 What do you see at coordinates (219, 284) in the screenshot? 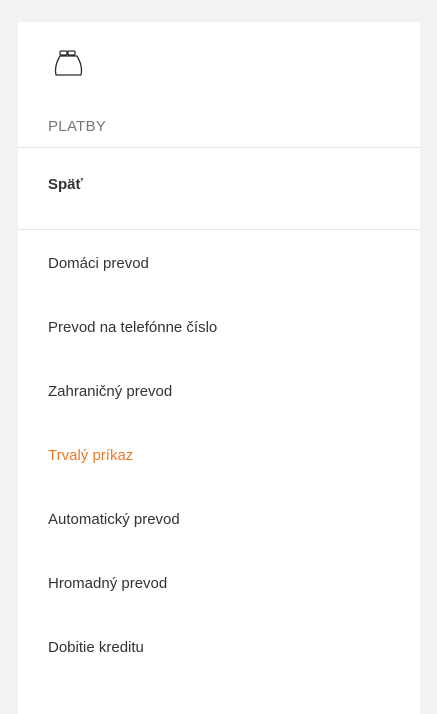
I see `menu-item-domestic-transfer: Domáci prevod` at bounding box center [219, 284].